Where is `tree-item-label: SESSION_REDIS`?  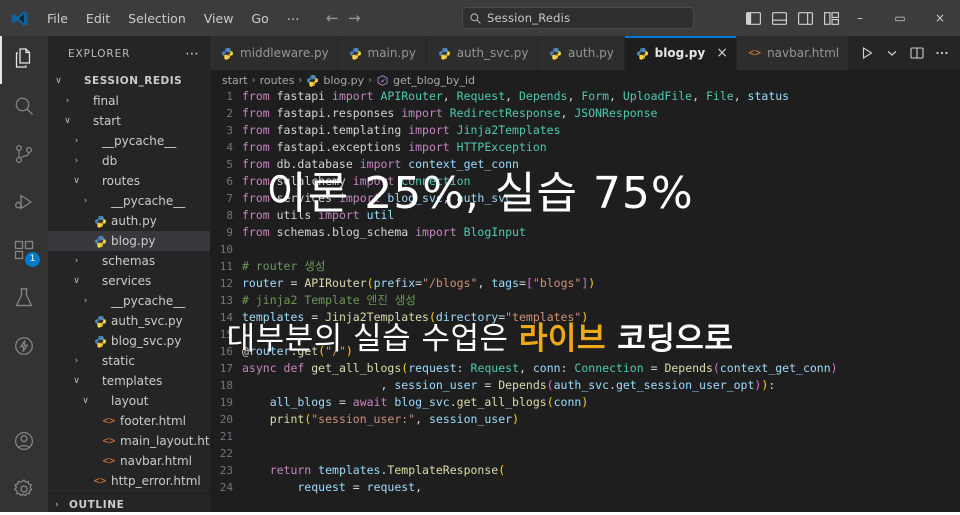
tree-item-label: SESSION_REDIS is located at coordinates (133, 81).